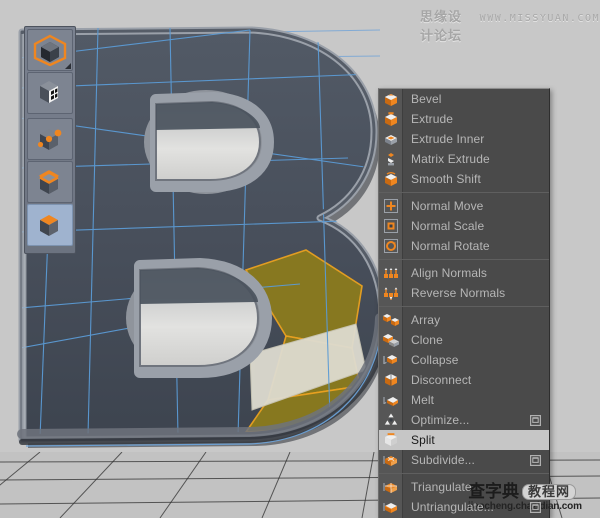 This screenshot has height=518, width=600. What do you see at coordinates (432, 119) in the screenshot?
I see `menu-item-label: Extrude` at bounding box center [432, 119].